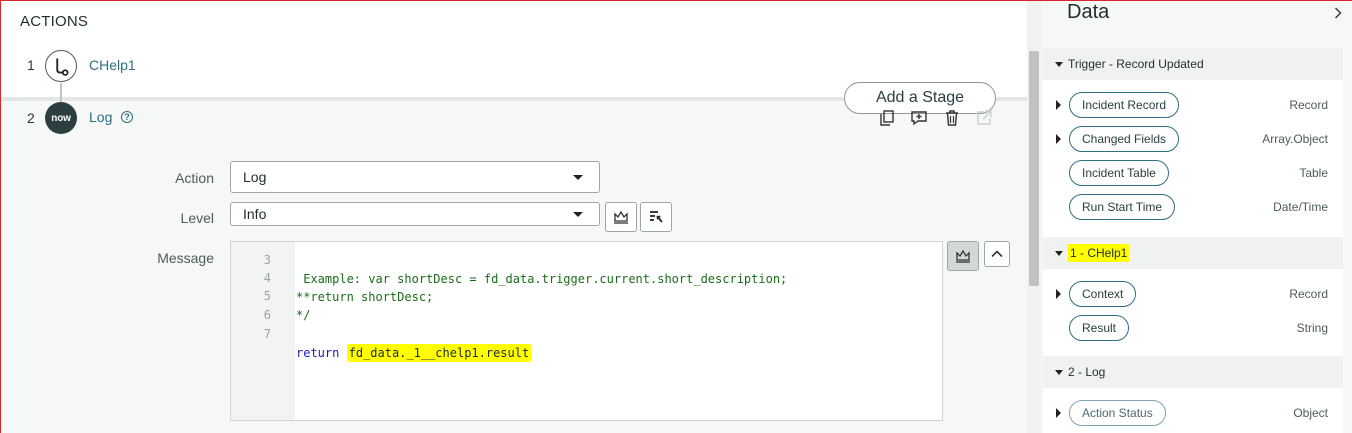 This screenshot has width=1352, height=433. Describe the element at coordinates (1295, 139) in the screenshot. I see `pill-type: Array.Object` at that location.